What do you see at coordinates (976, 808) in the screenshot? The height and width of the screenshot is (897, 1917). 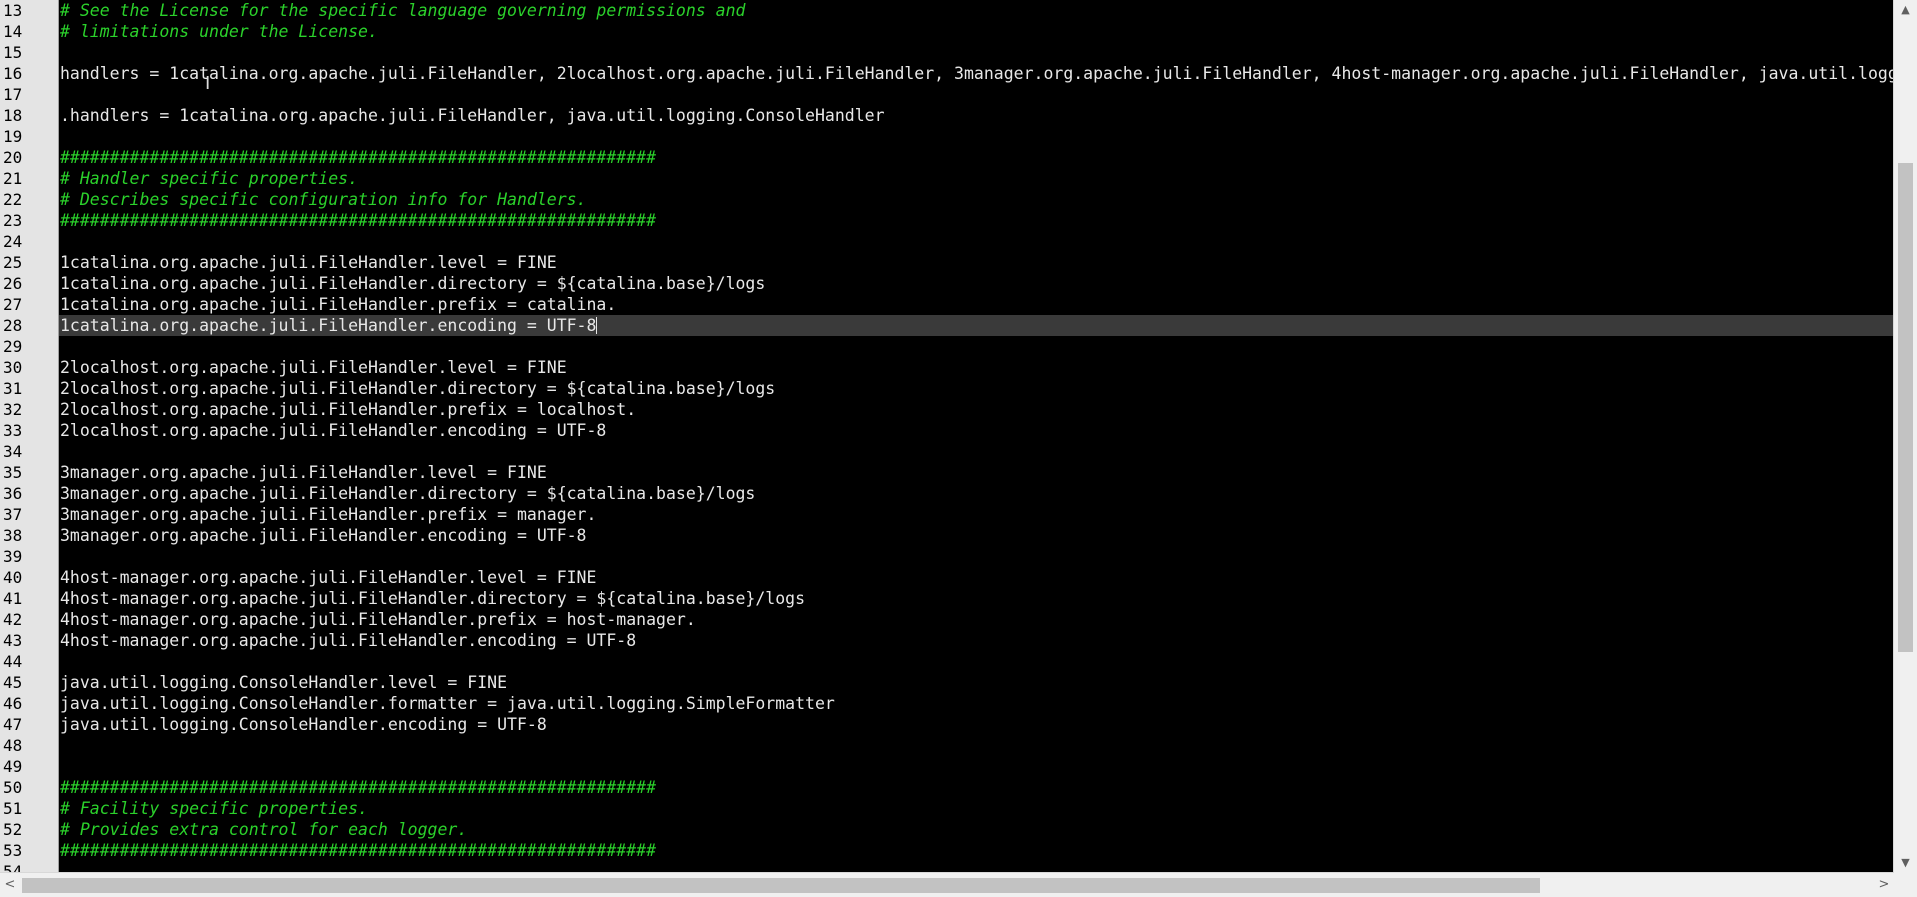 I see `code-line: # Facility specific properties.` at bounding box center [976, 808].